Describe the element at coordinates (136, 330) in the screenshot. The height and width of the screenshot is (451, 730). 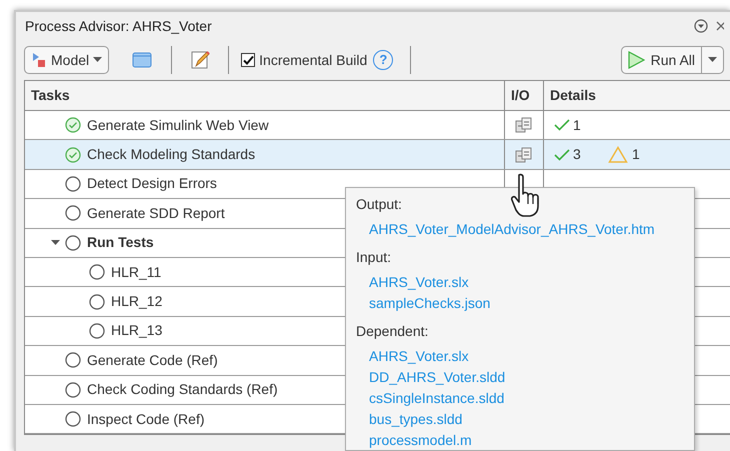
I see `task-name: HLR_13` at that location.